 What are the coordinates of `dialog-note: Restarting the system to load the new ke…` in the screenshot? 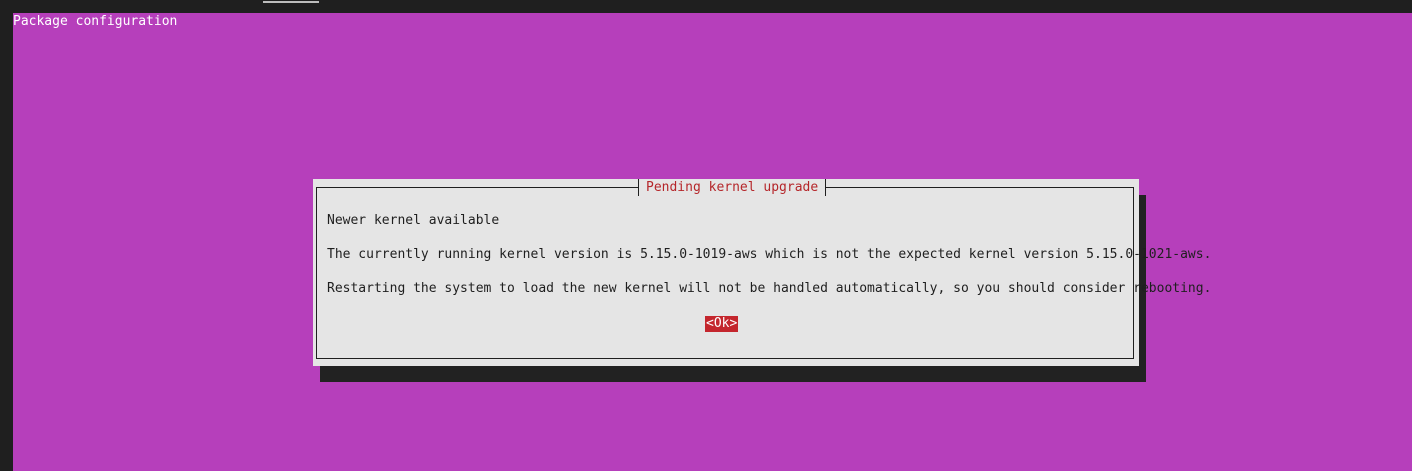 It's located at (769, 288).